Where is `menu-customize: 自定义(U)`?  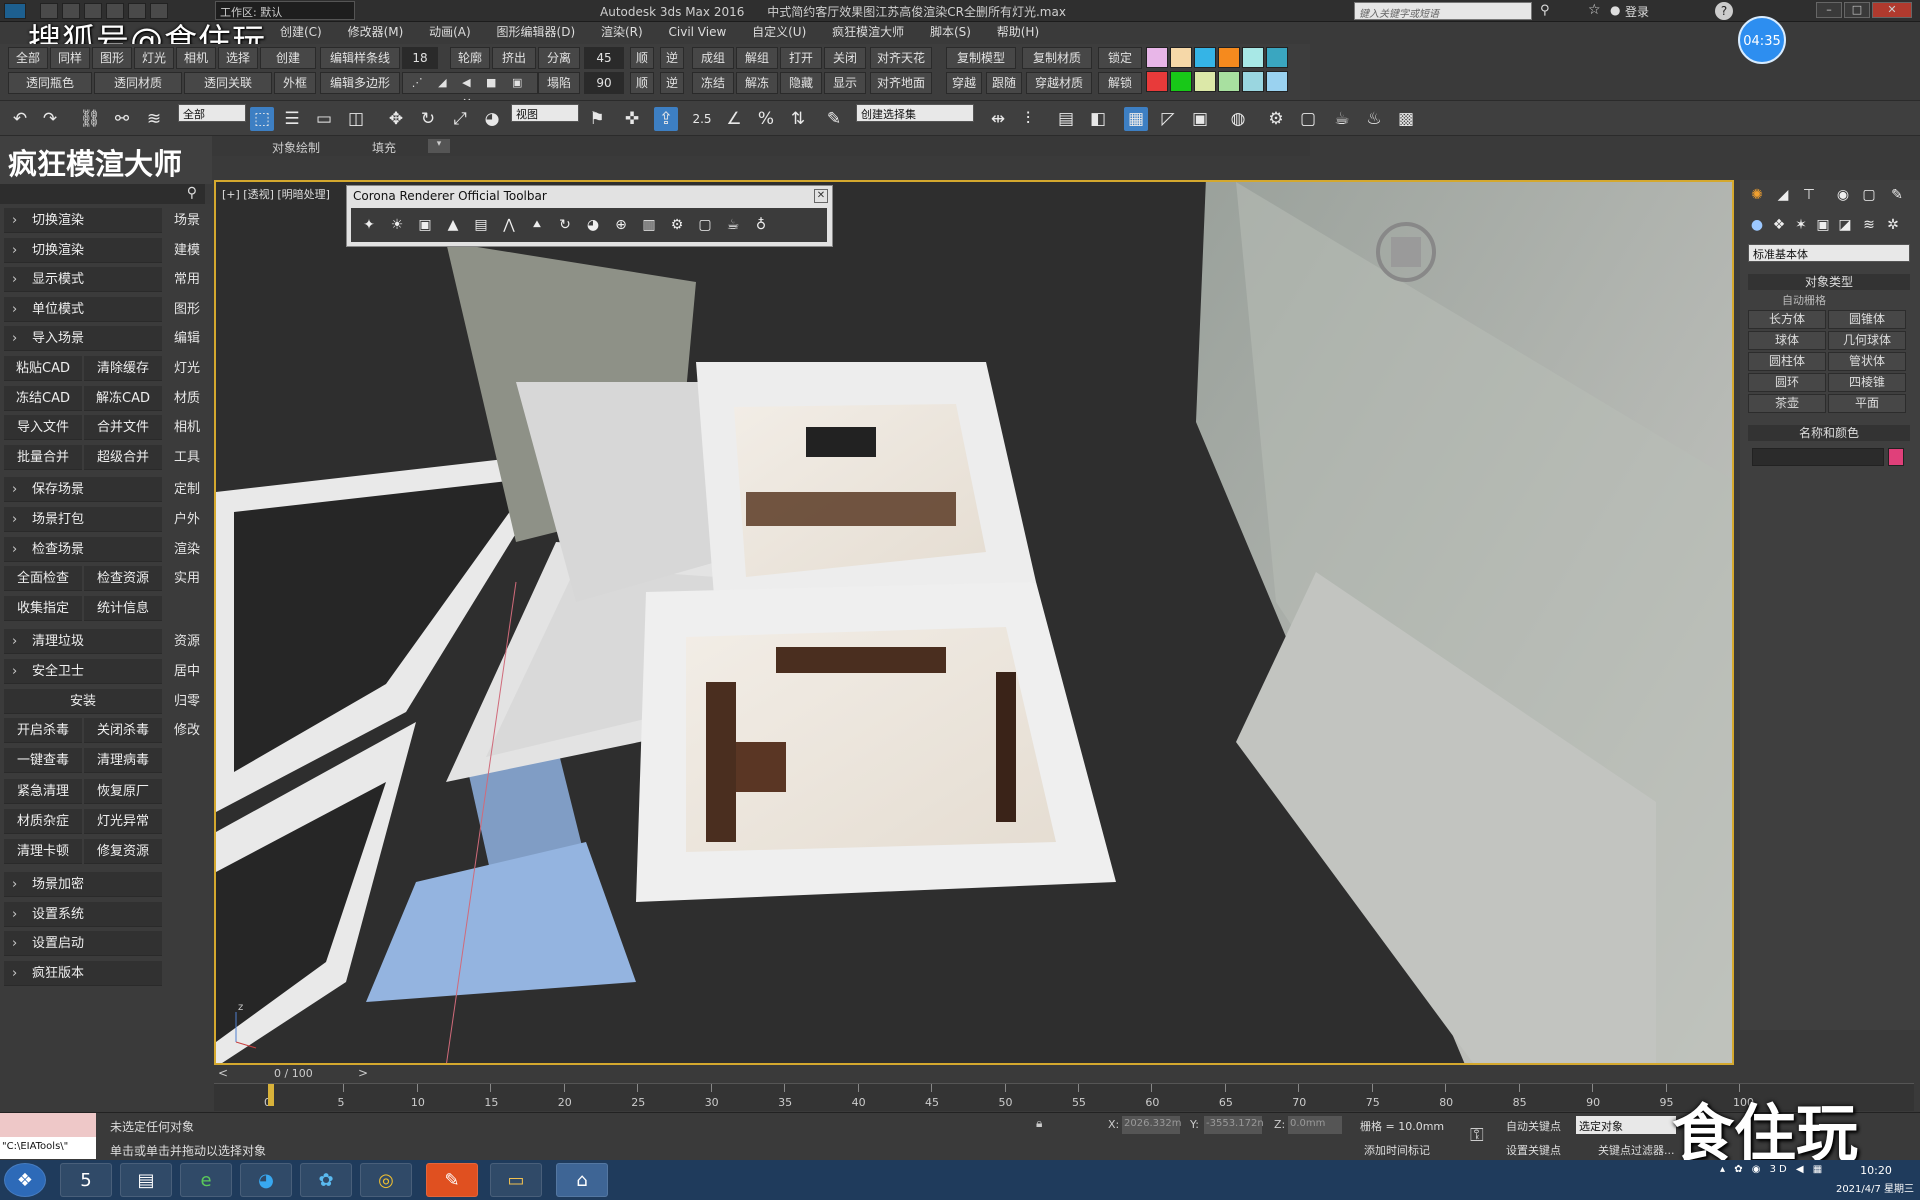 menu-customize: 自定义(U) is located at coordinates (779, 31).